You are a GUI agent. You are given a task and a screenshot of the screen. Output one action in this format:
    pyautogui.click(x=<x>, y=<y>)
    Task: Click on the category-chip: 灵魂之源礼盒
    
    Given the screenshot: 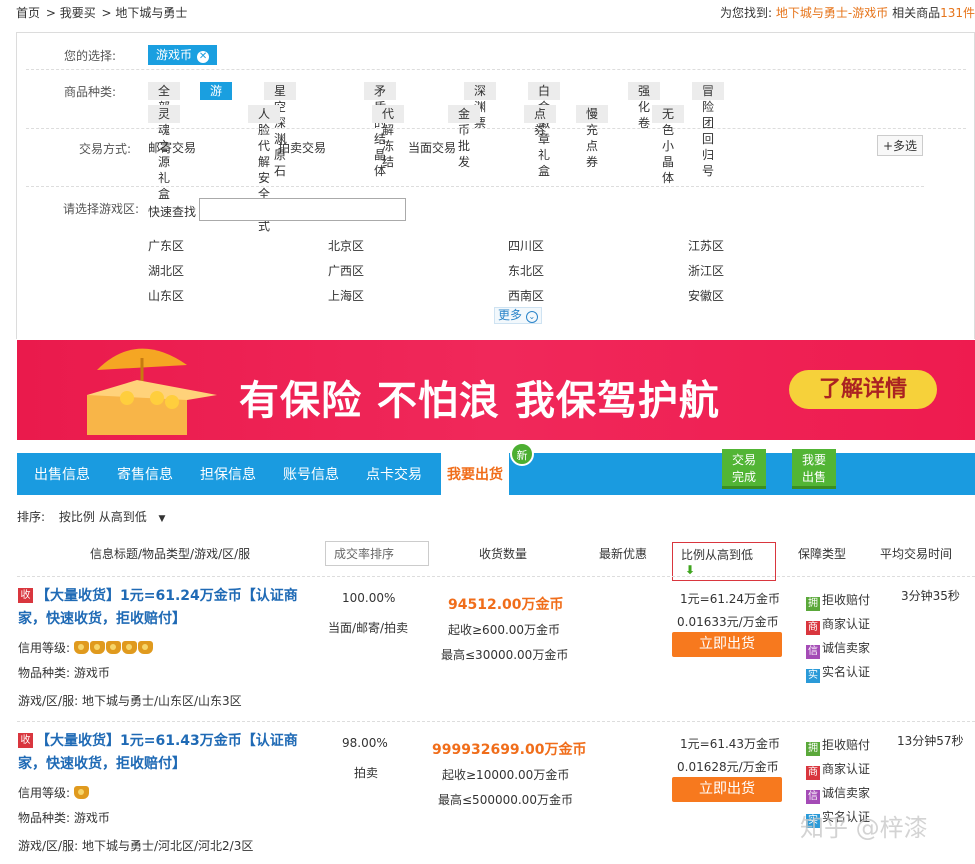 What is the action you would take?
    pyautogui.click(x=164, y=153)
    